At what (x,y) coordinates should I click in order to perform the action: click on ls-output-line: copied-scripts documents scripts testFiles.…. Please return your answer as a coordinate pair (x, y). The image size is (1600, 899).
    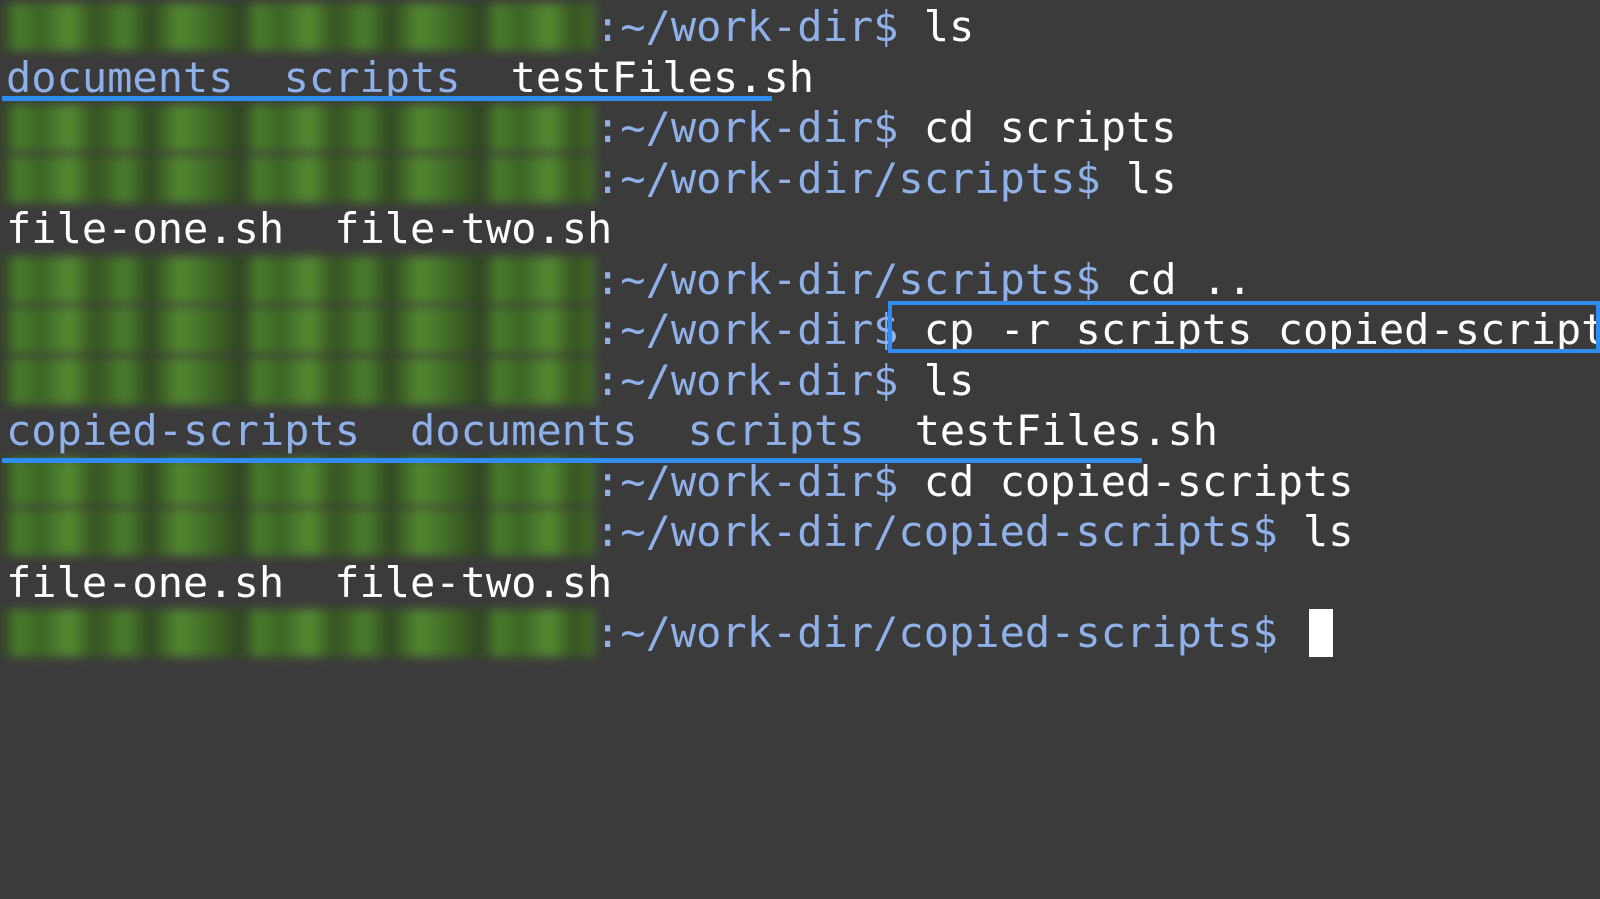
    Looking at the image, I should click on (800, 431).